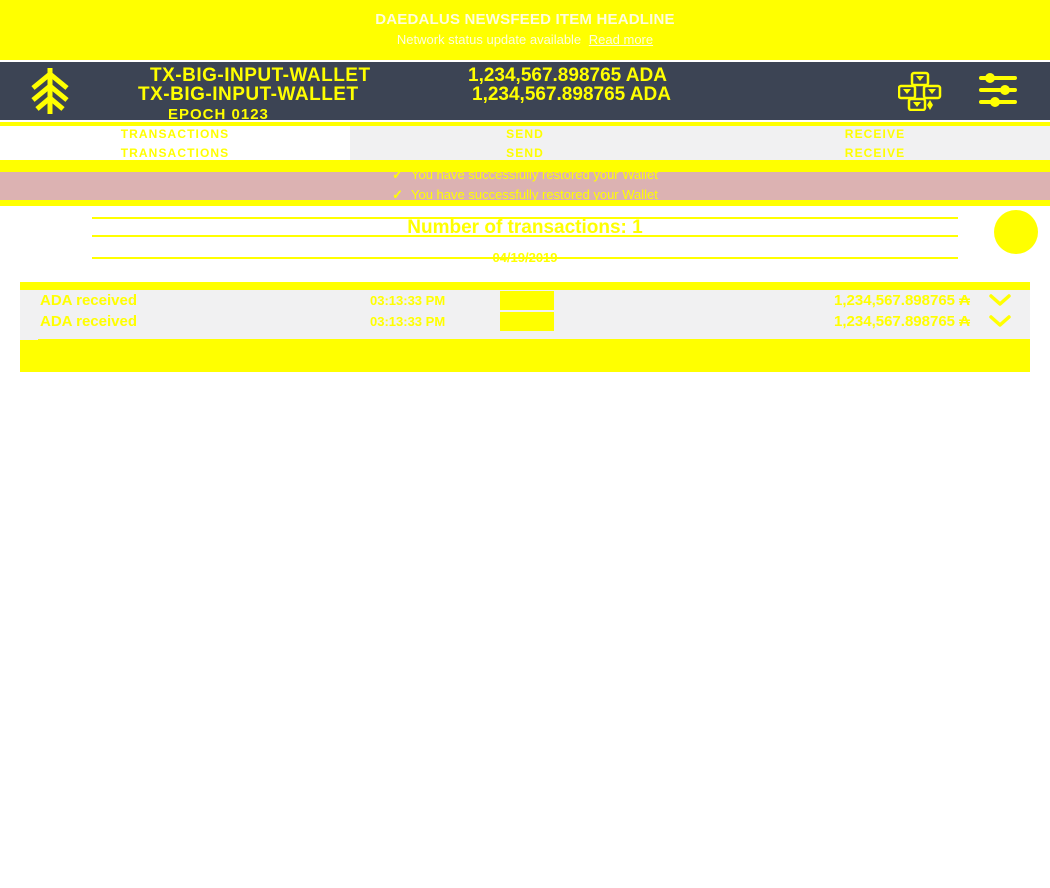 Image resolution: width=1050 pixels, height=888 pixels. I want to click on daedalus-logo-icon, so click(50, 91).